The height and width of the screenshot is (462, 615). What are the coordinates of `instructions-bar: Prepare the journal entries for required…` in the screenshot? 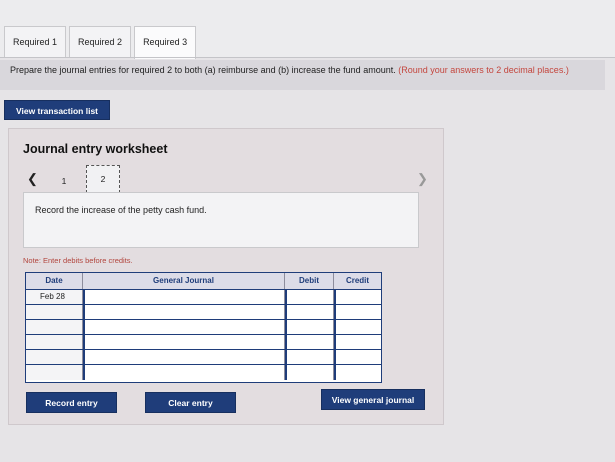 It's located at (302, 75).